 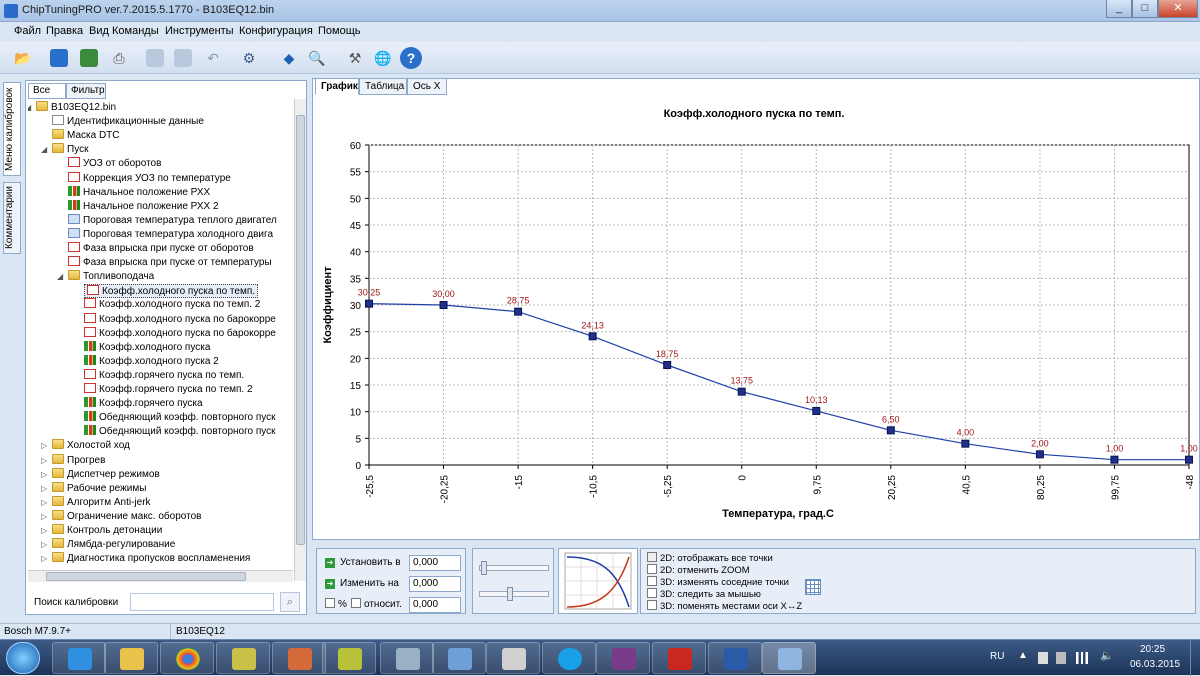 I want to click on tab-all: Все, so click(x=47, y=91).